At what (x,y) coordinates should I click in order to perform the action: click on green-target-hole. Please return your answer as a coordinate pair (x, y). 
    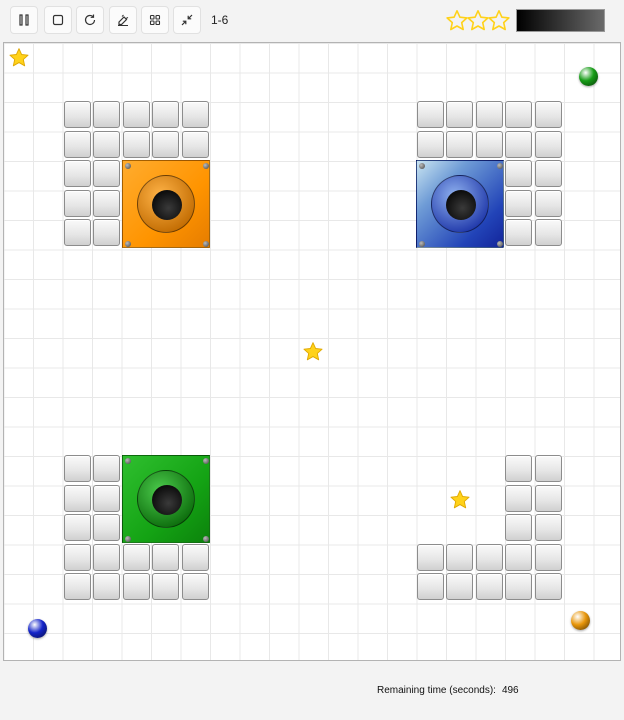
    Looking at the image, I should click on (166, 499).